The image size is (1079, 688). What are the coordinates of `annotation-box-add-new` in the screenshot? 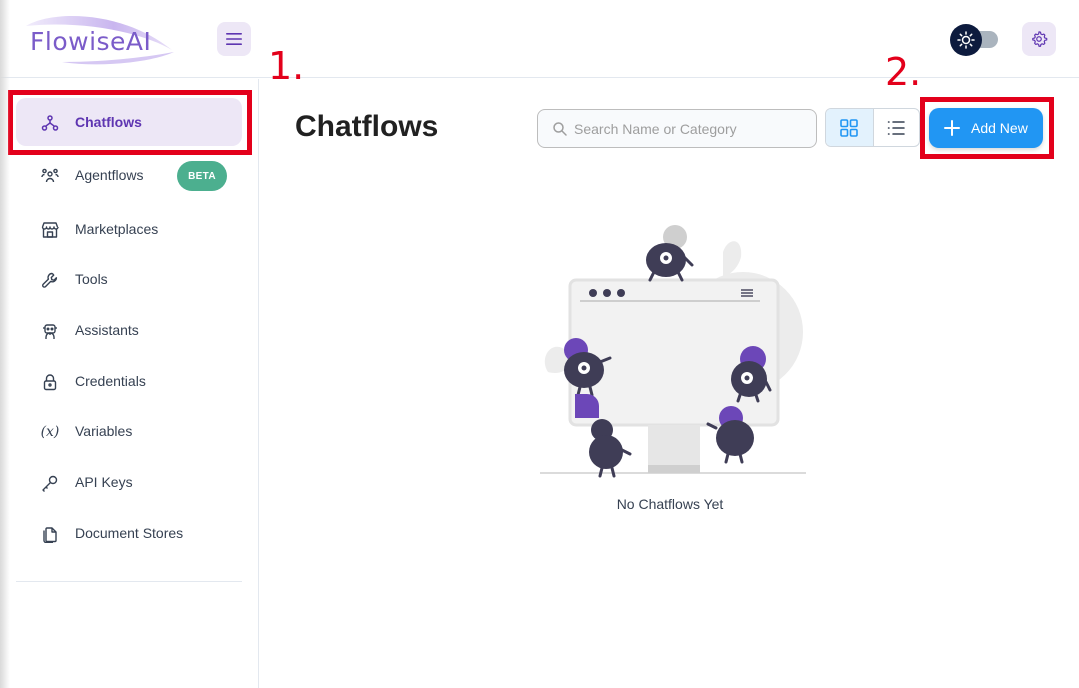 It's located at (987, 128).